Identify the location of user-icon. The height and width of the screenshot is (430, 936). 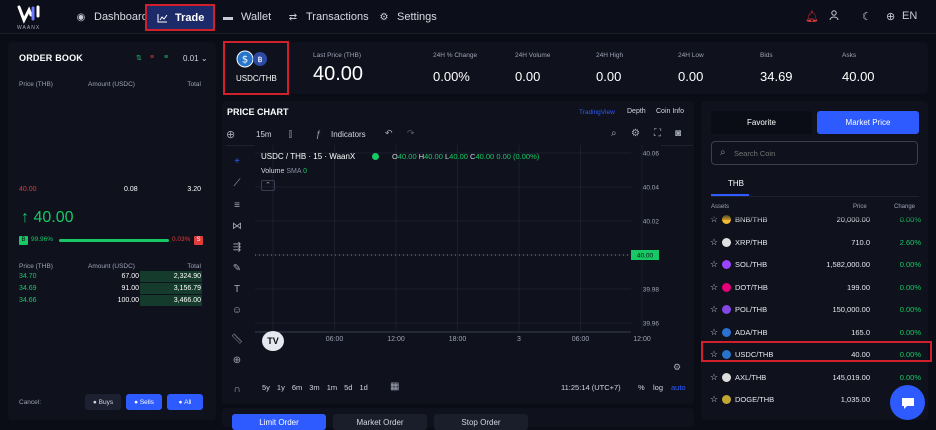
(834, 17).